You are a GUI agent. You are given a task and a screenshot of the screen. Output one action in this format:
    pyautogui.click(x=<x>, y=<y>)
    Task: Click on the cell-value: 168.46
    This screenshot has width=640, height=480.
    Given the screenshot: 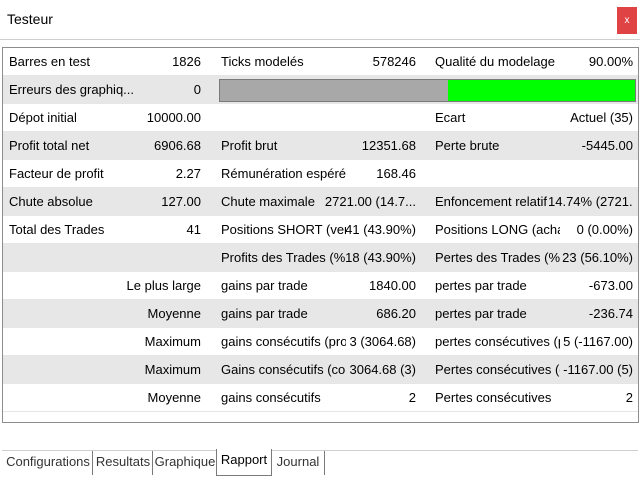 What is the action you would take?
    pyautogui.click(x=396, y=173)
    